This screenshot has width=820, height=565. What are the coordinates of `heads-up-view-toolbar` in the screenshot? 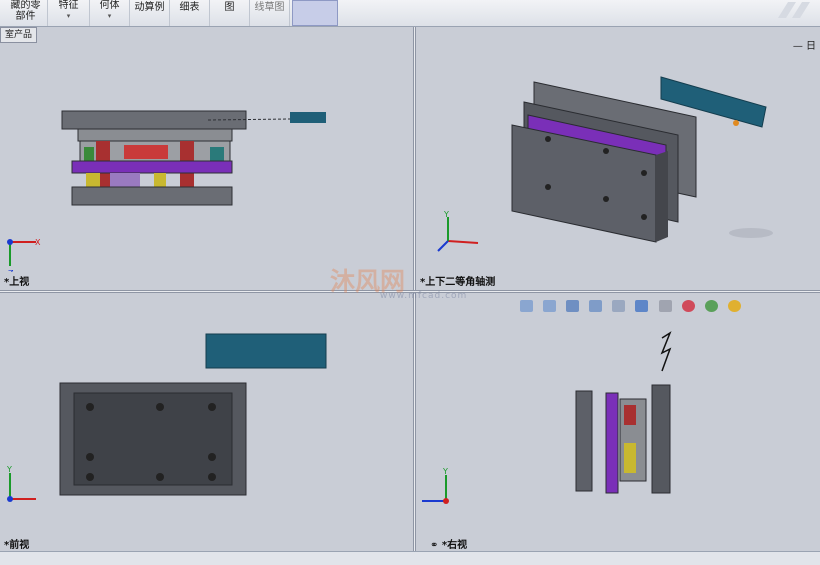 It's located at (633, 304).